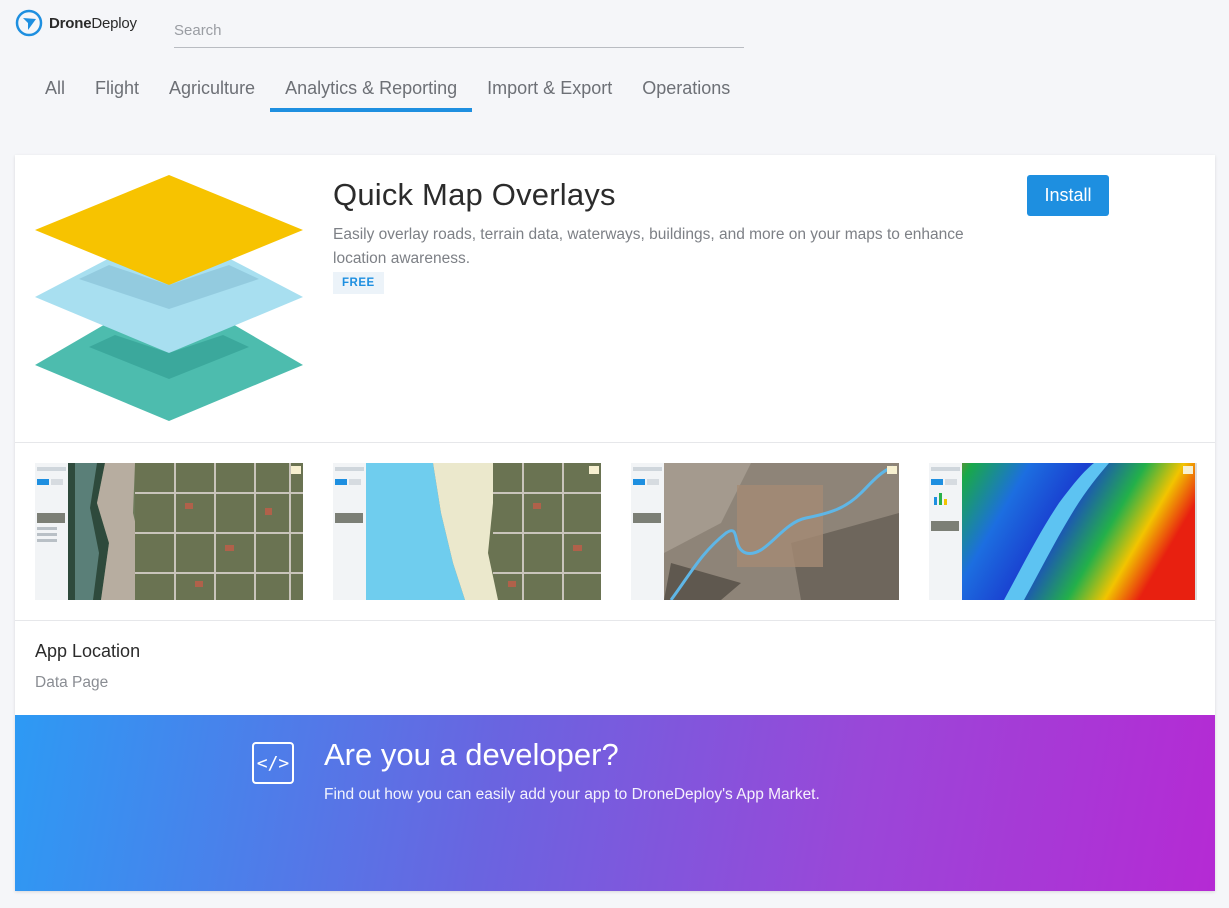 This screenshot has height=908, width=1229. What do you see at coordinates (169, 531) in the screenshot?
I see `screenshot-satellite` at bounding box center [169, 531].